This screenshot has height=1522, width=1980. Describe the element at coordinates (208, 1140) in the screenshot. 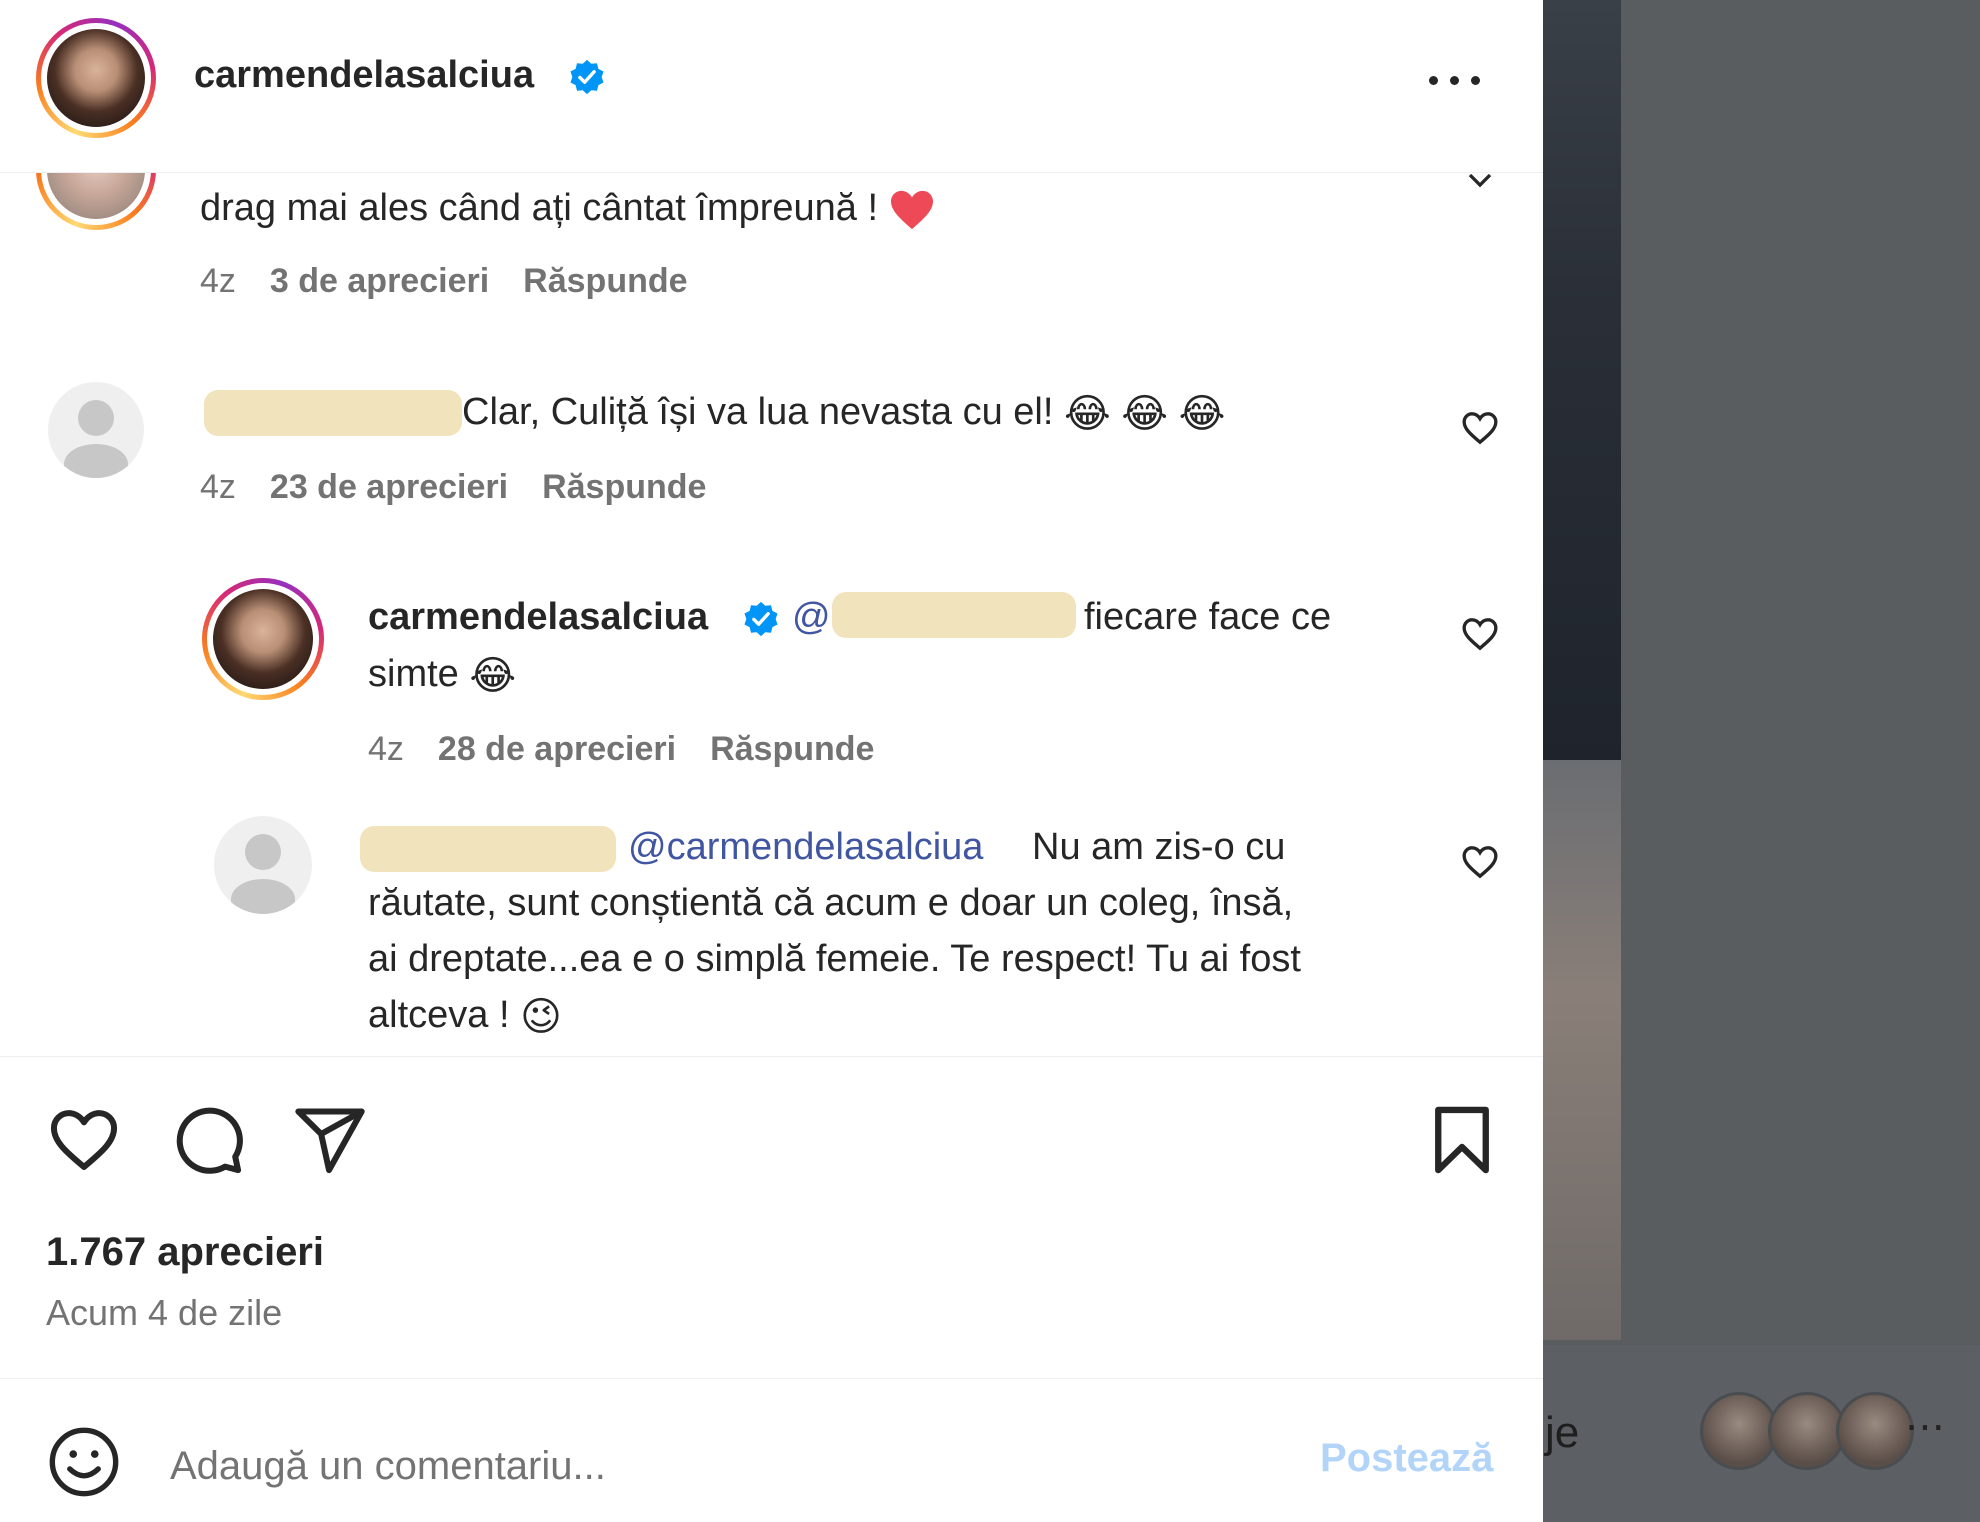

I see `comment-icon` at that location.